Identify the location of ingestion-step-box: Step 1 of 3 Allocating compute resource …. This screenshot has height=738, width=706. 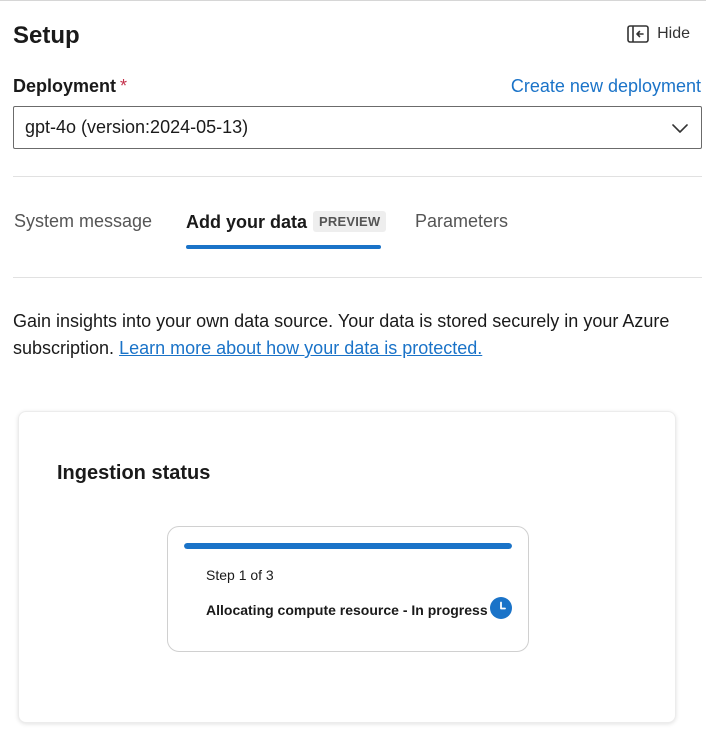
(348, 589).